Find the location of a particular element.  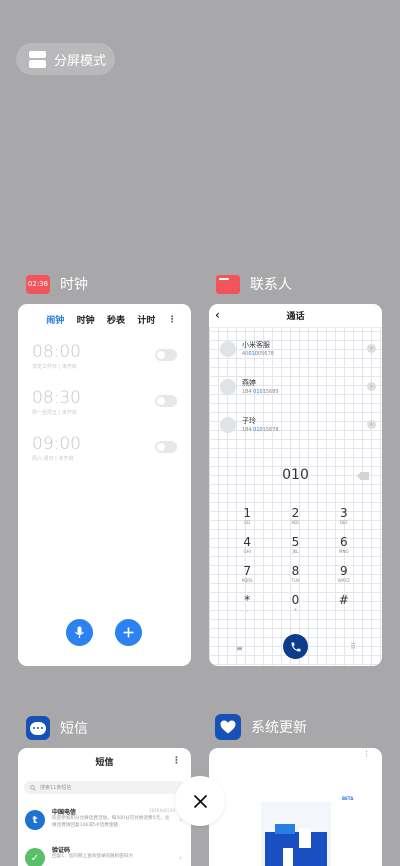

message-item: ✓ 验证码 回复1：您的网上查询登录的随机密码为 › is located at coordinates (105, 855).